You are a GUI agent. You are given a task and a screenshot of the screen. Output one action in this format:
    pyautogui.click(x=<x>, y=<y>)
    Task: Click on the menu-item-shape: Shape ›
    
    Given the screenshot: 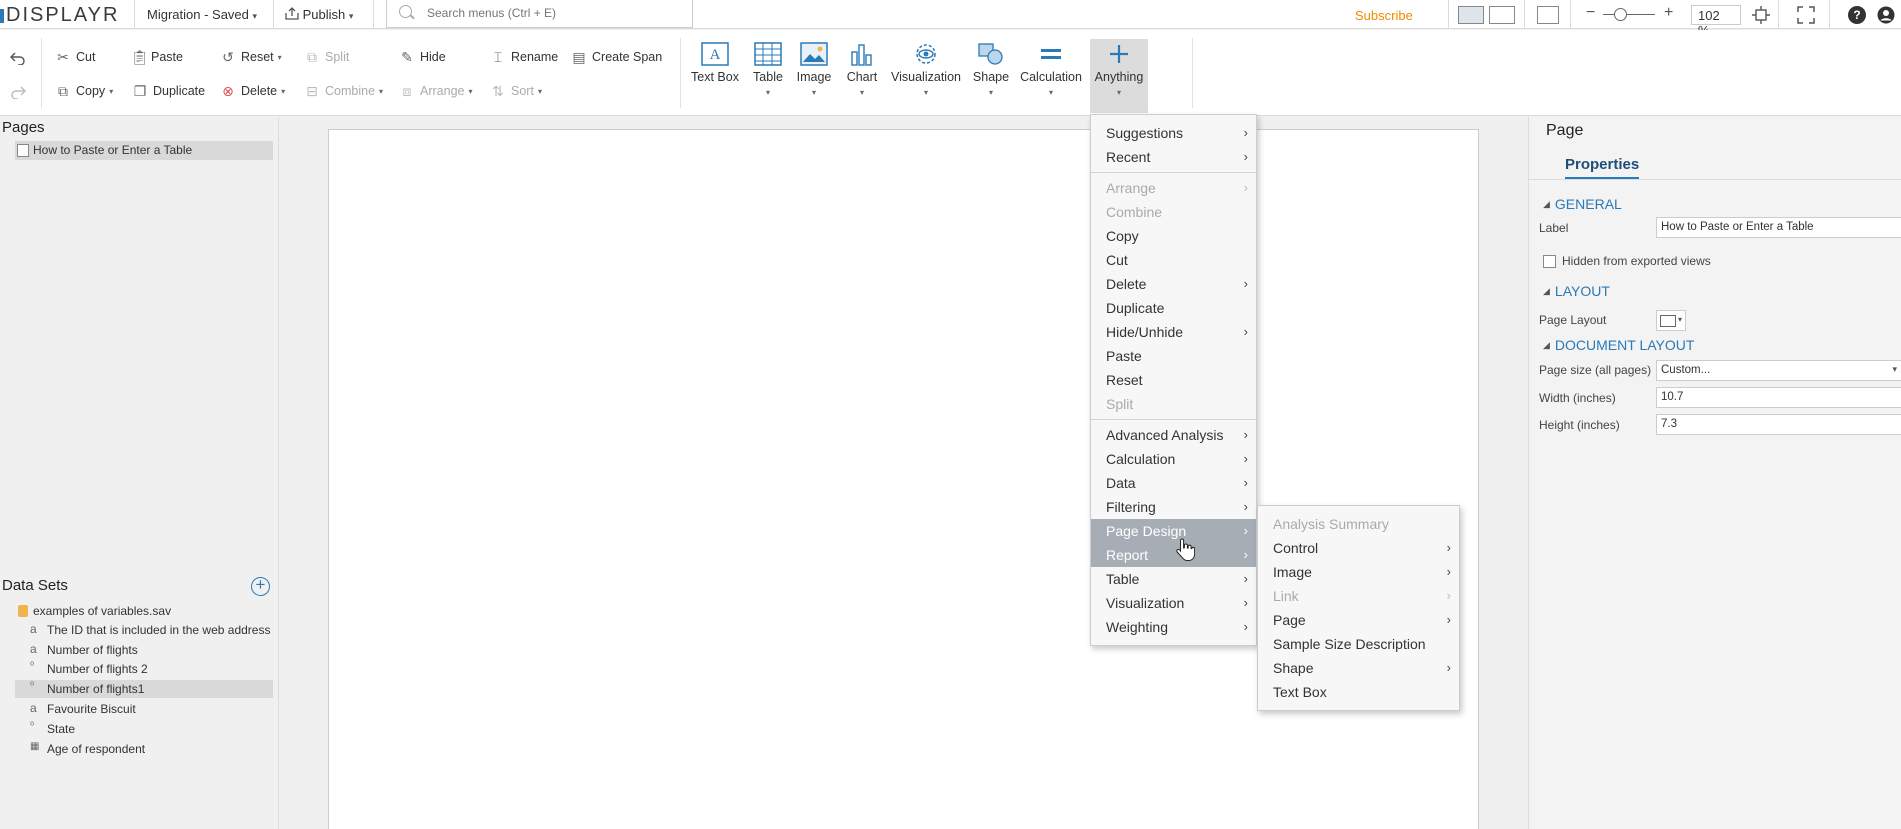 What is the action you would take?
    pyautogui.click(x=1358, y=668)
    